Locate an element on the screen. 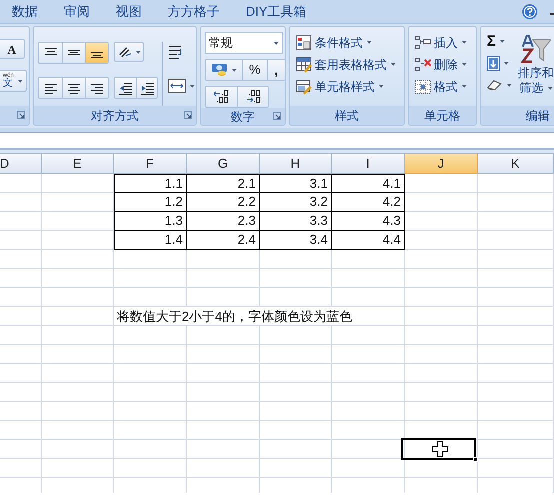  table-cell: 2.2 is located at coordinates (223, 202).